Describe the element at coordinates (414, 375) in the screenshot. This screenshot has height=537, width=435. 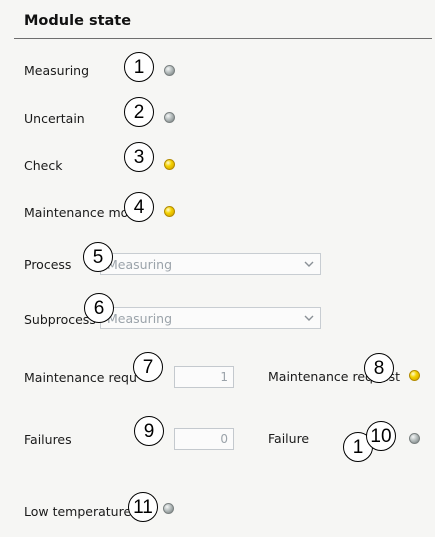
I see `maintenance-request-status-led-icon` at that location.